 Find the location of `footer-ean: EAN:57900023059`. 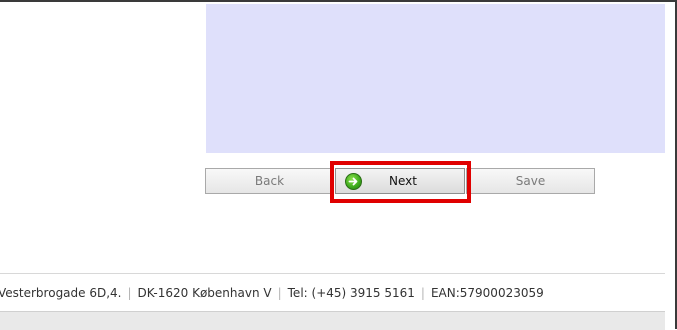

footer-ean: EAN:57900023059 is located at coordinates (487, 293).